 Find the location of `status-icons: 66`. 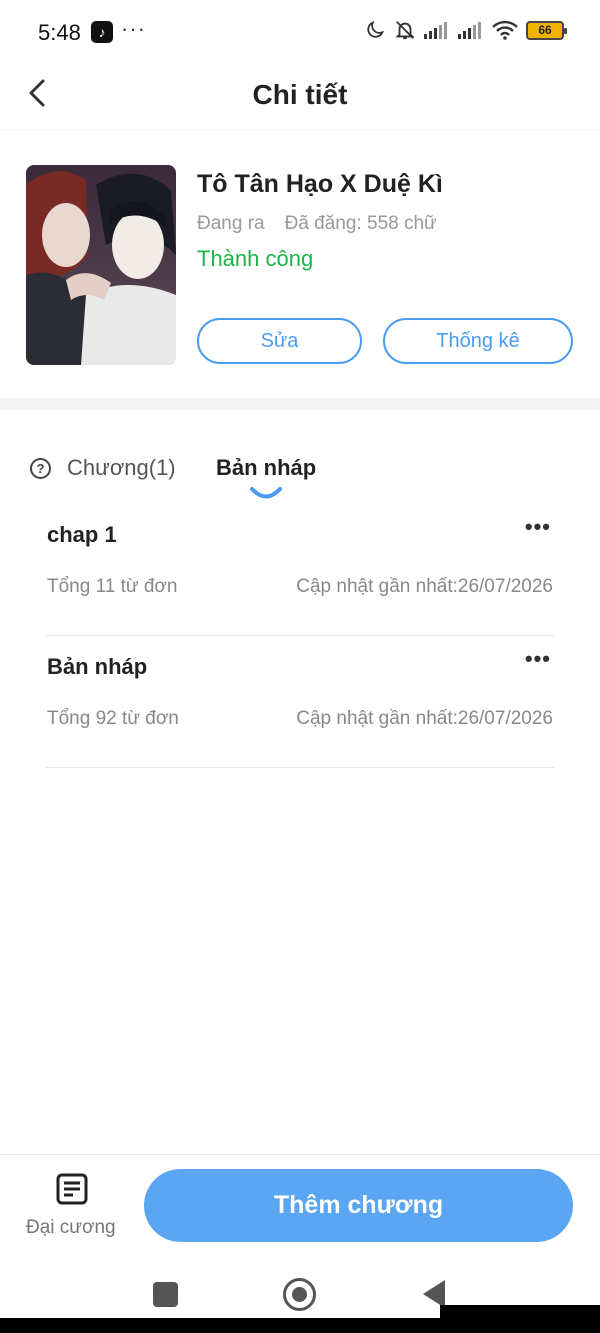

status-icons: 66 is located at coordinates (465, 30).